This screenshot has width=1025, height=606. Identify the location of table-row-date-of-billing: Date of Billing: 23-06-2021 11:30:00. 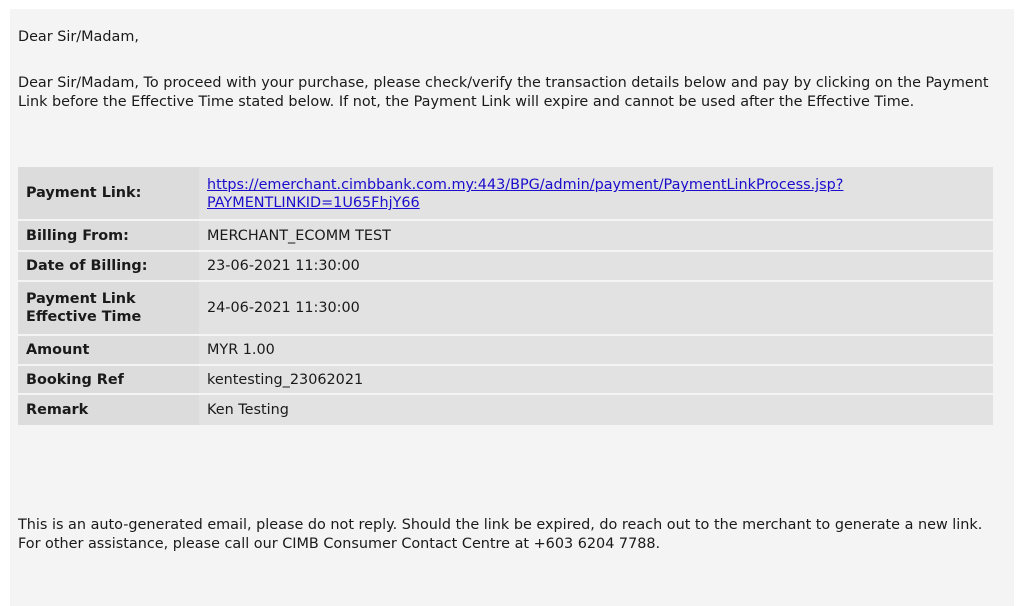
(505, 266).